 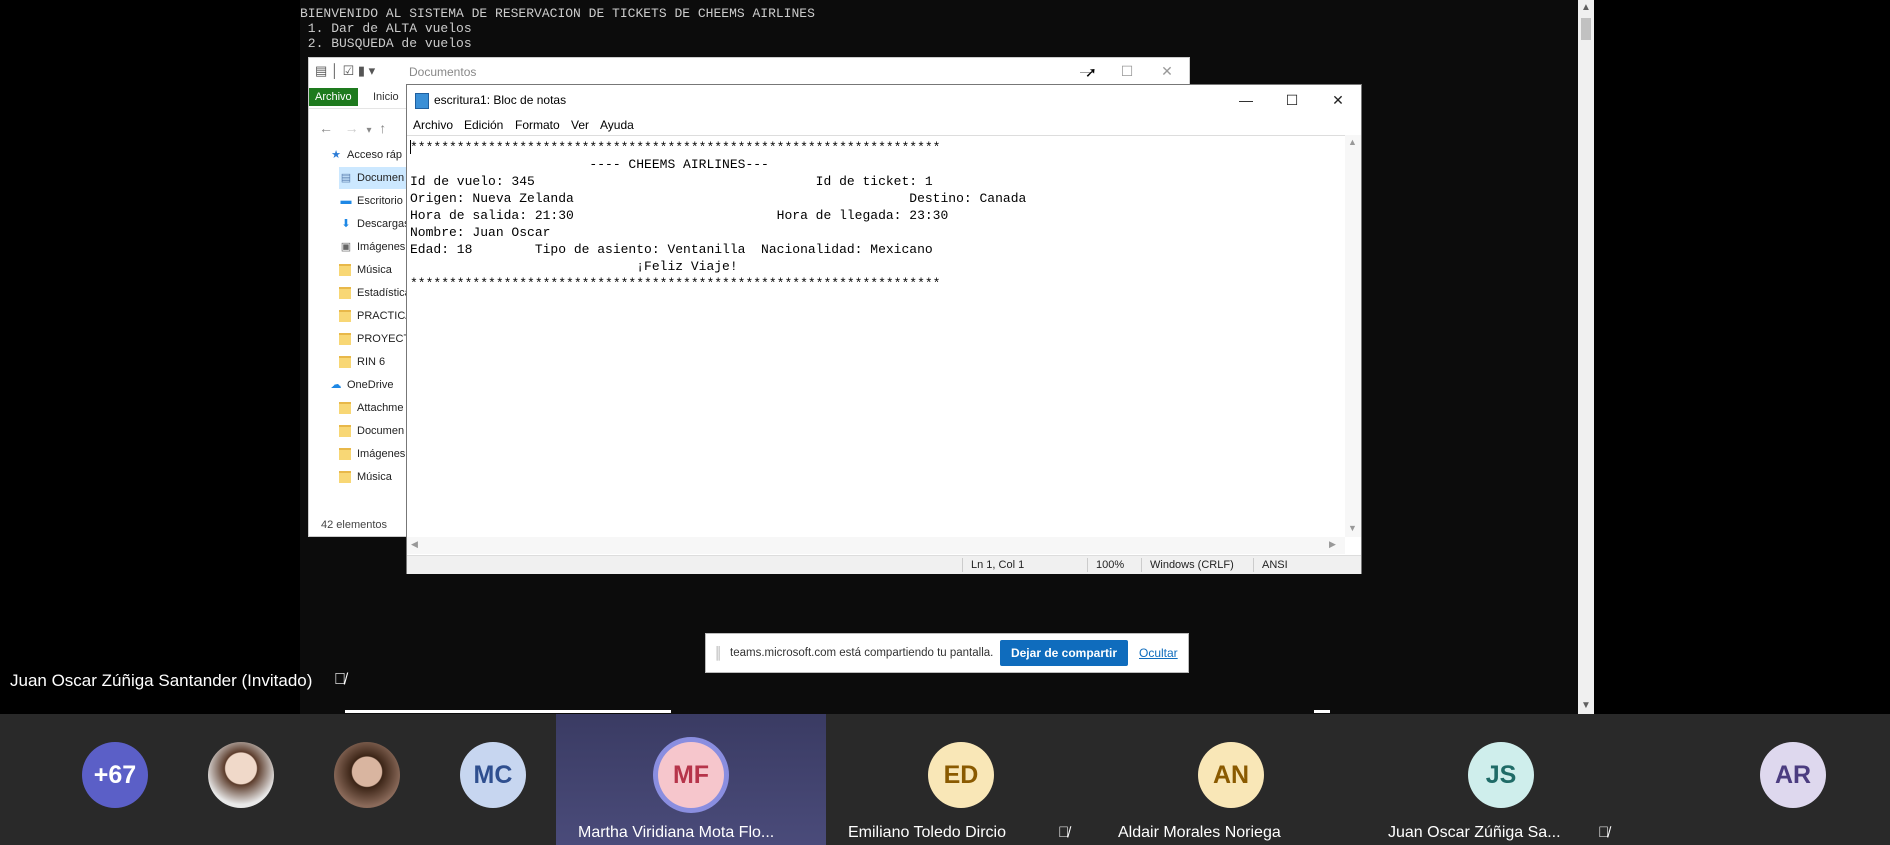 I want to click on avatar: AR, so click(x=1793, y=775).